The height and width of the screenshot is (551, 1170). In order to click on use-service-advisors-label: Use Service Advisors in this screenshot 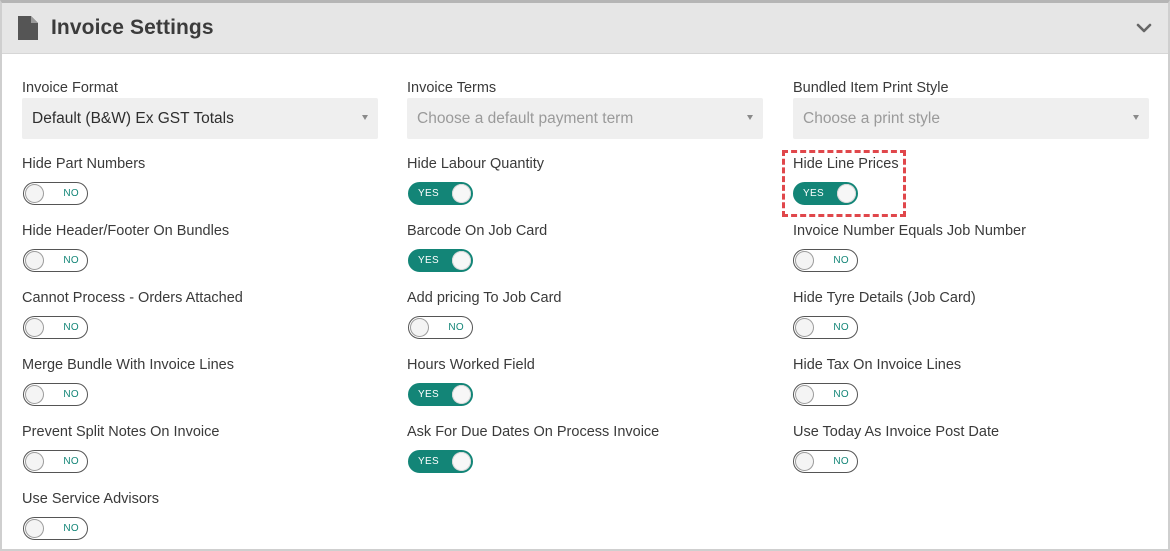, I will do `click(90, 499)`.